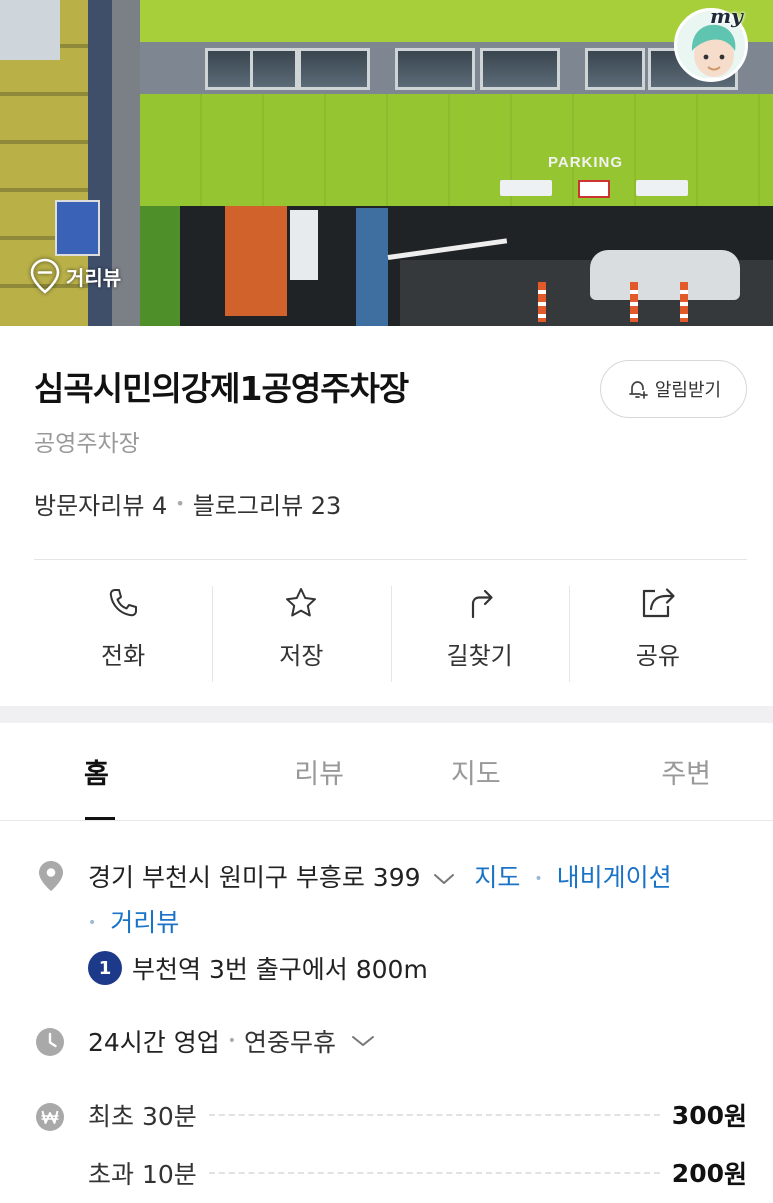 The image size is (773, 1203). What do you see at coordinates (290, 1042) in the screenshot?
I see `holiday-text: 연중무휴` at bounding box center [290, 1042].